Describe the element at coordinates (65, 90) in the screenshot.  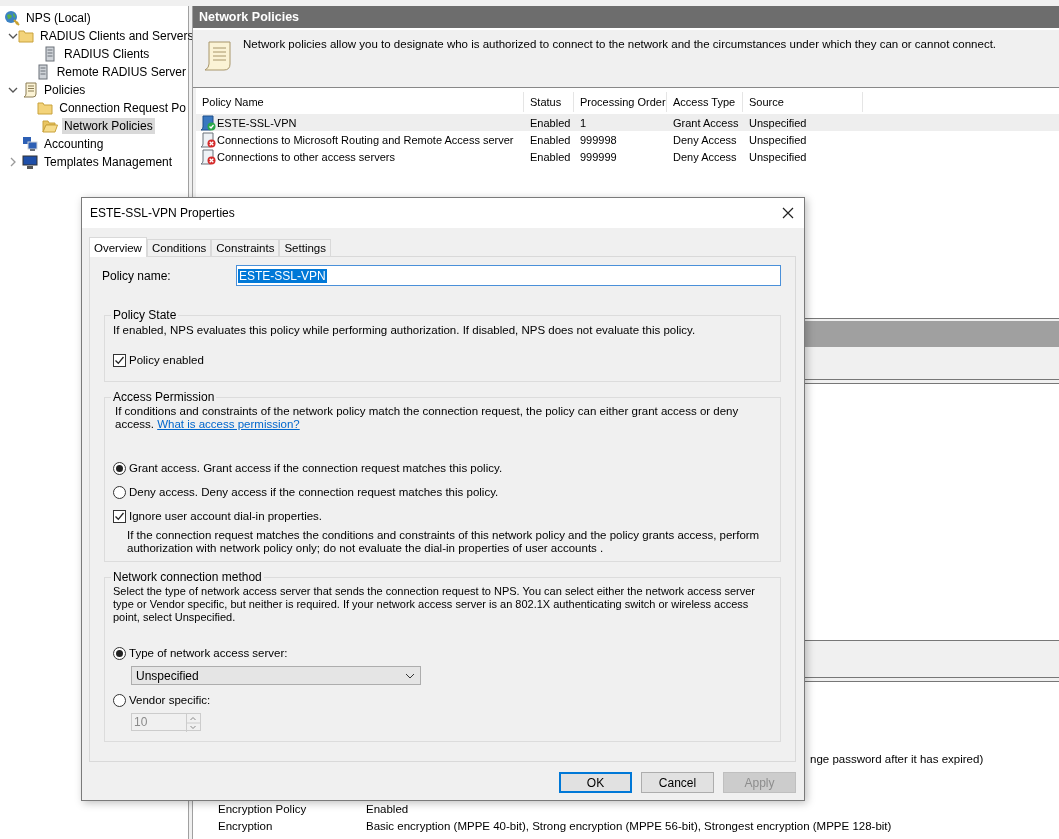
I see `tree-item: Policies` at that location.